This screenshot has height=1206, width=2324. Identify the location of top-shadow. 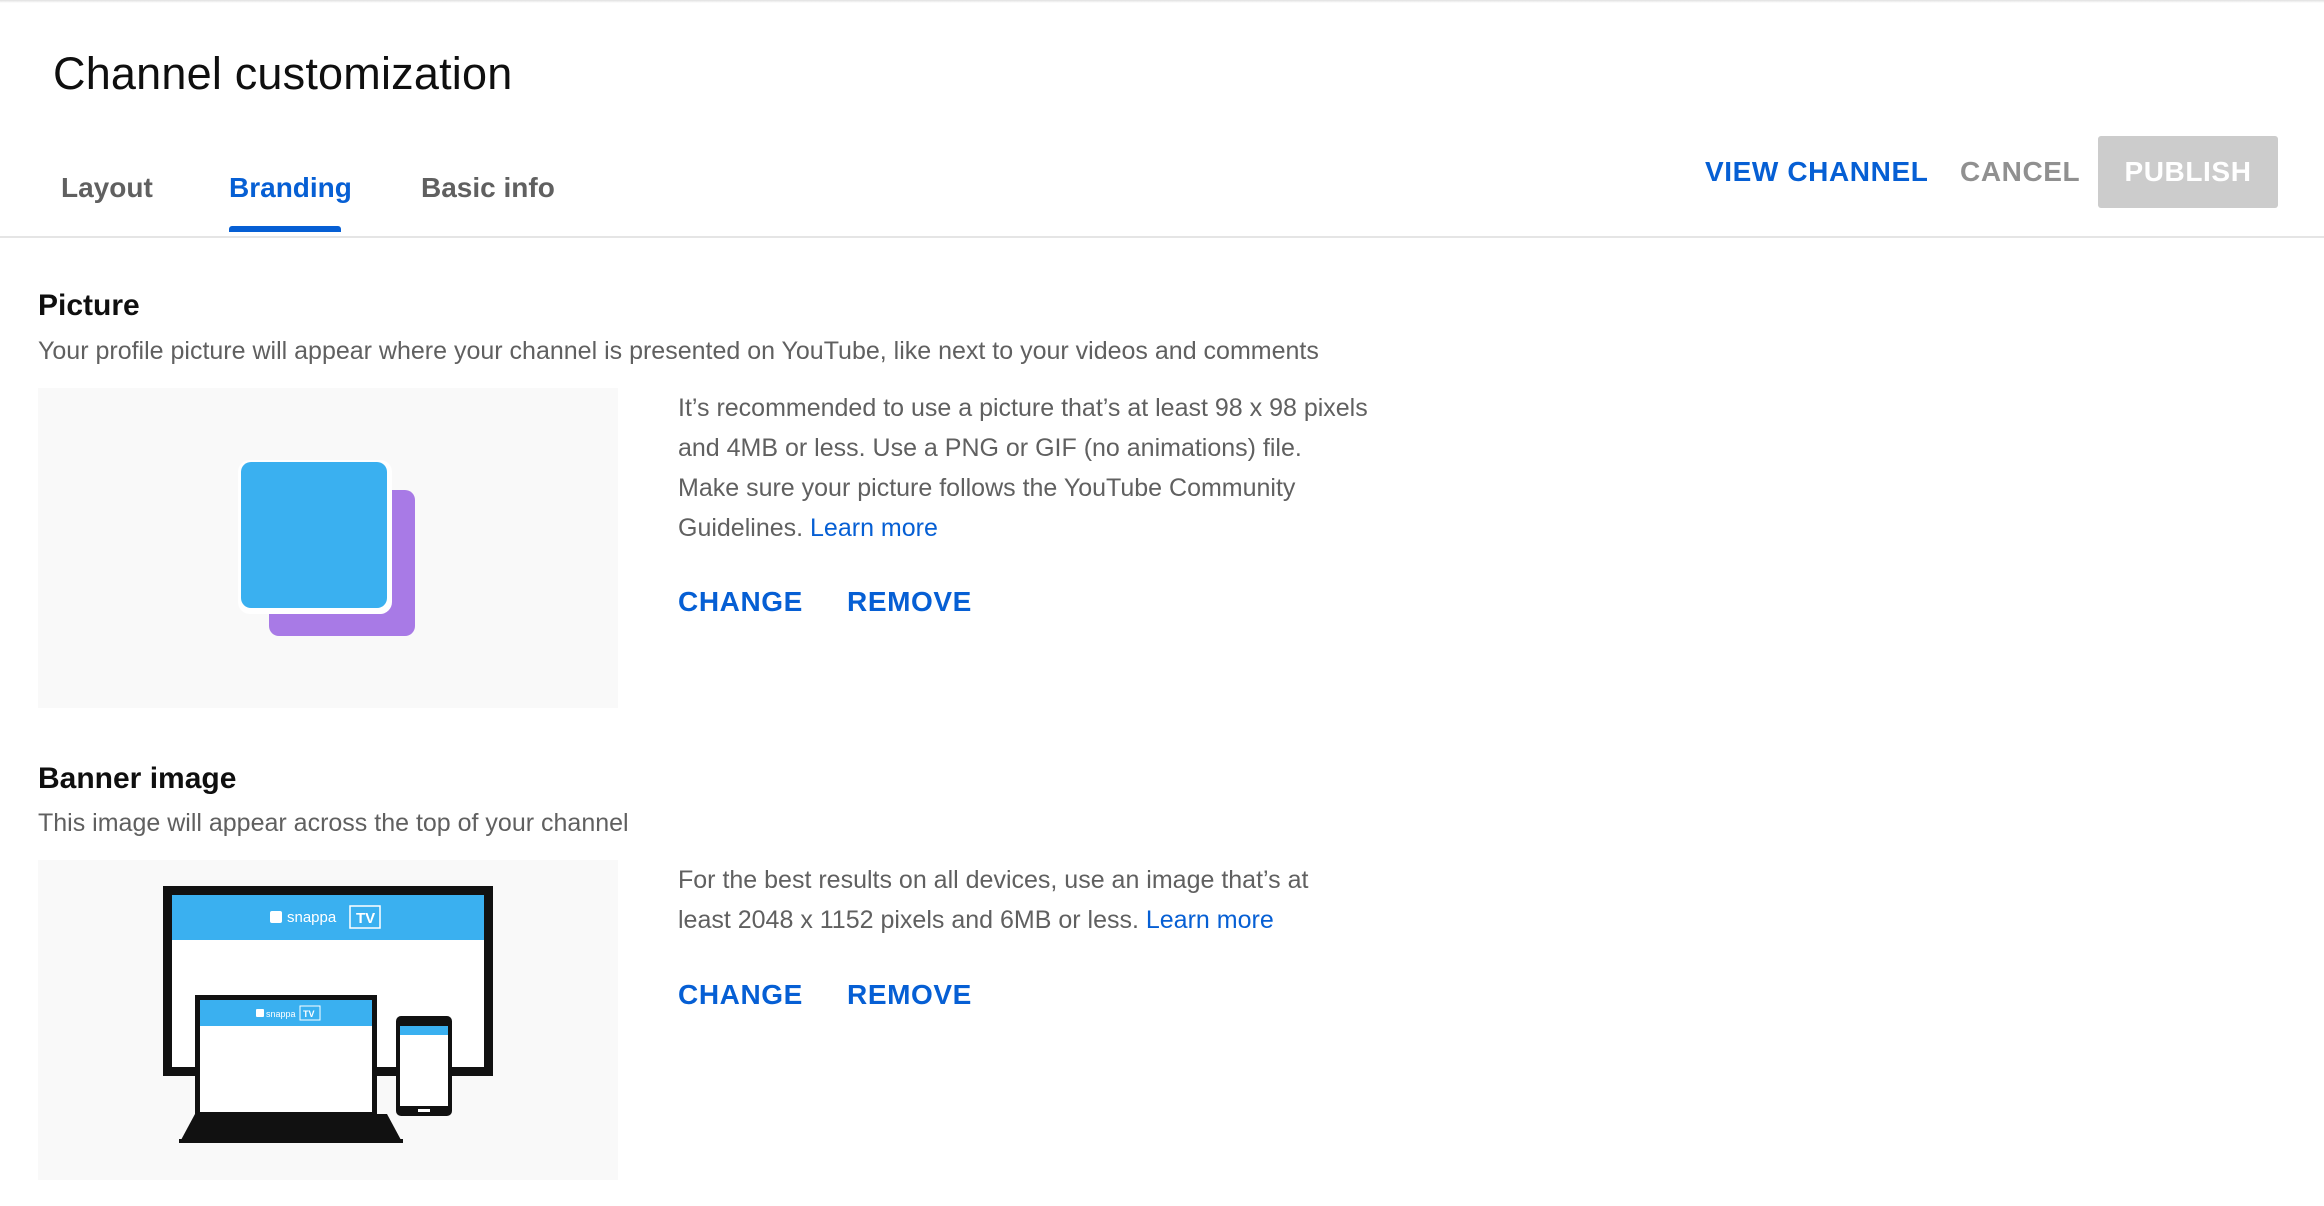
(1162, 1).